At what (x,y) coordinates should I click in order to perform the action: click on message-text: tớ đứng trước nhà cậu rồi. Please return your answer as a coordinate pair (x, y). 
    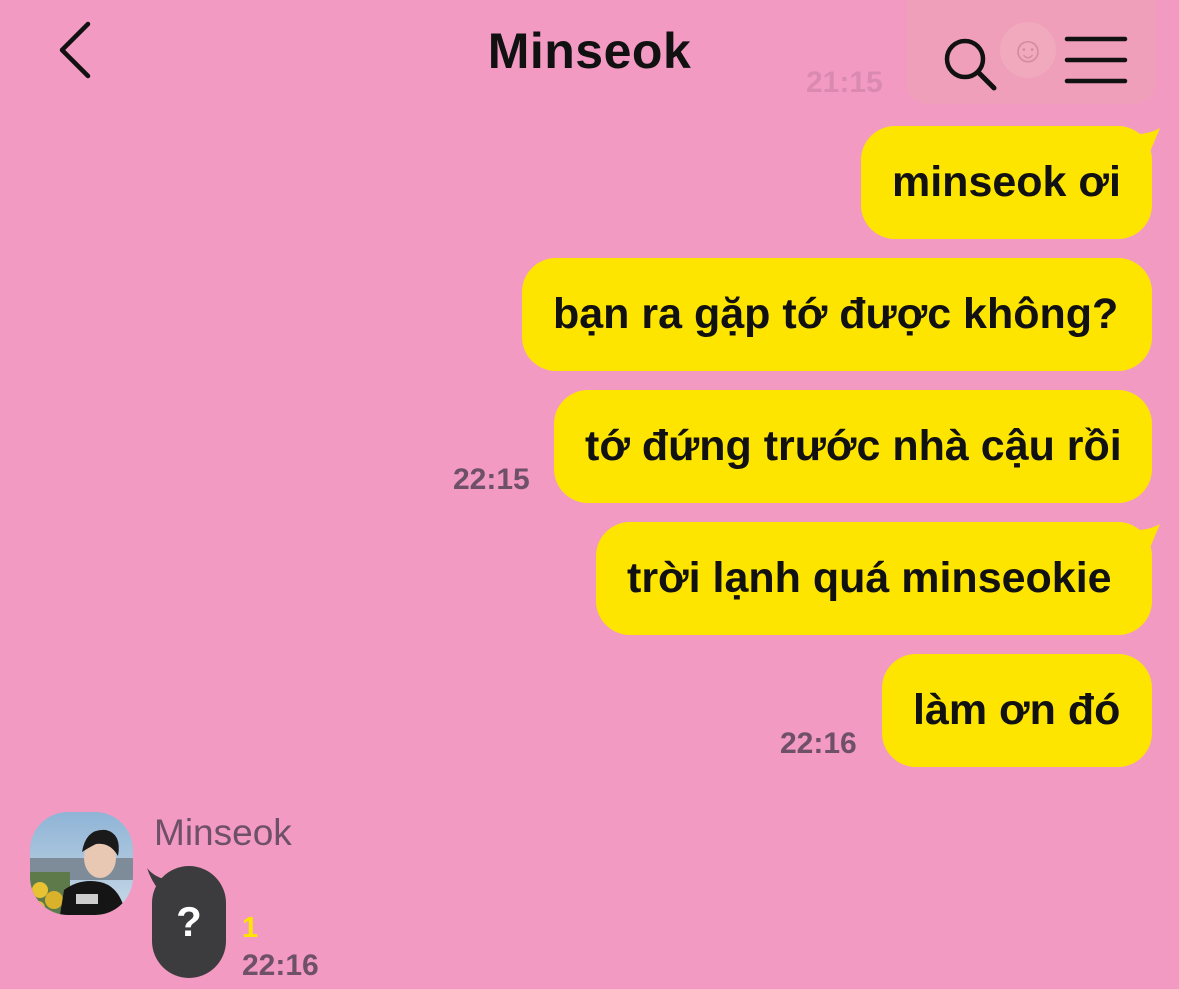
    Looking at the image, I should click on (853, 446).